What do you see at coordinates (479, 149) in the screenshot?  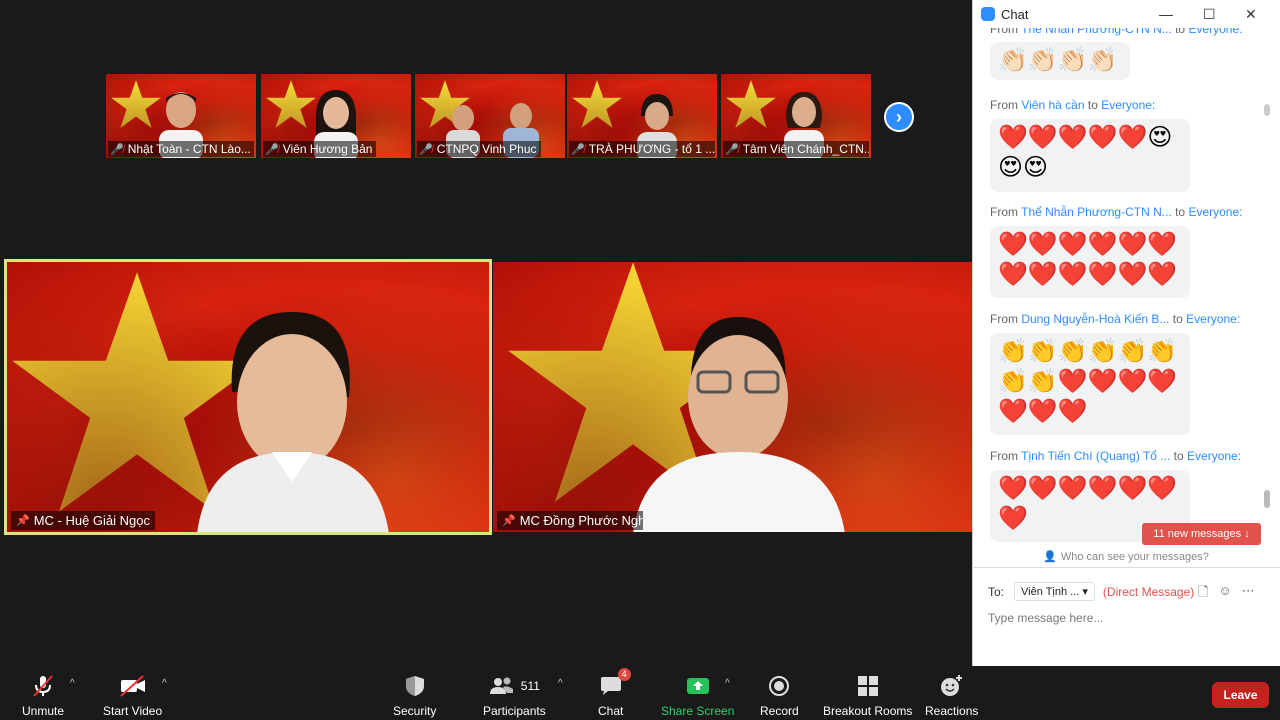 I see `participant-name-tag: 🎤̸ CTNPQ Vinh Phuc` at bounding box center [479, 149].